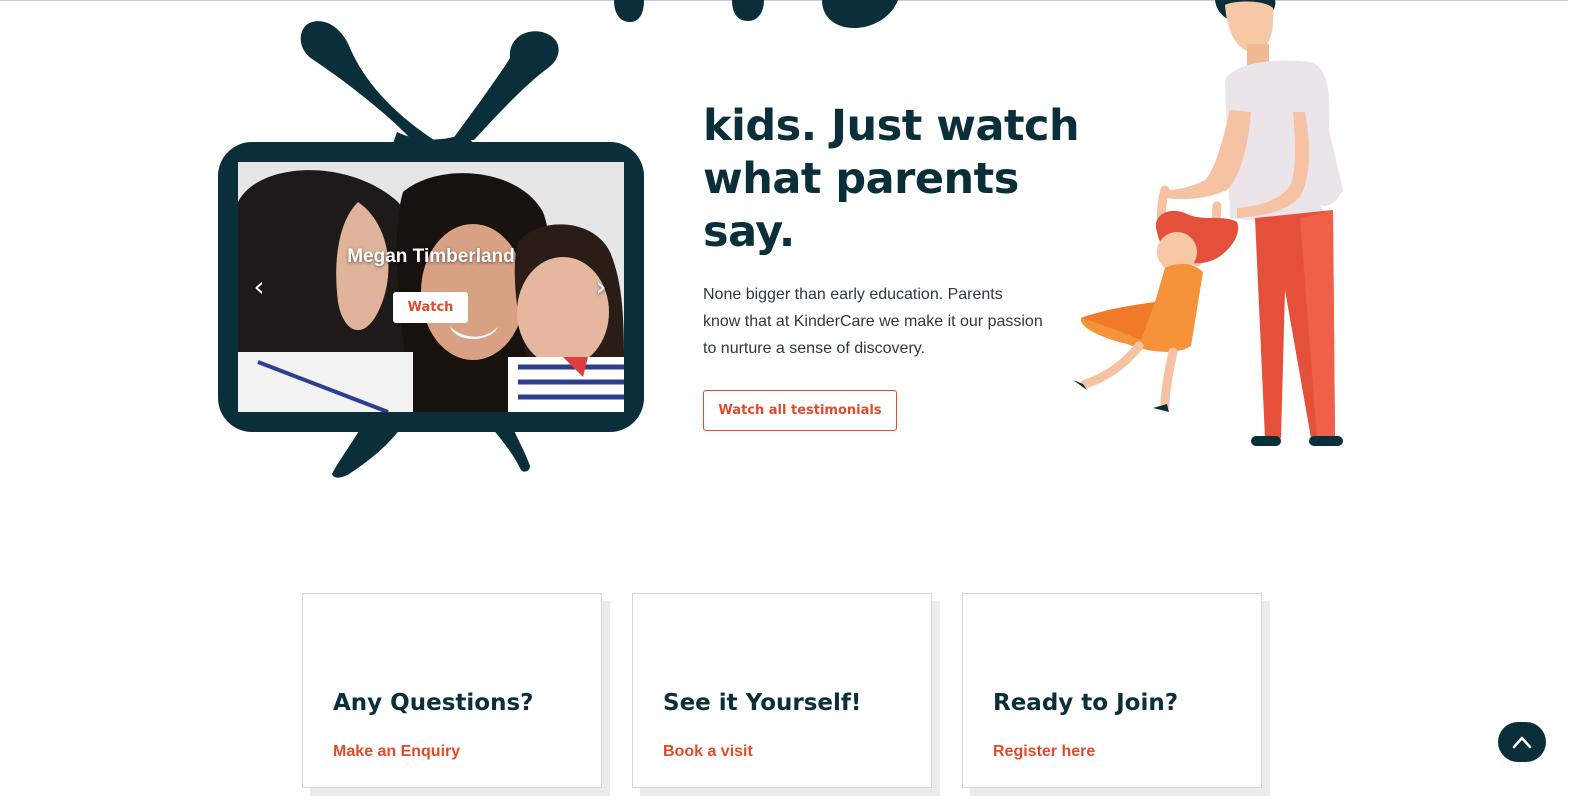 The width and height of the screenshot is (1583, 800). I want to click on chevron-left-icon: ‹, so click(259, 287).